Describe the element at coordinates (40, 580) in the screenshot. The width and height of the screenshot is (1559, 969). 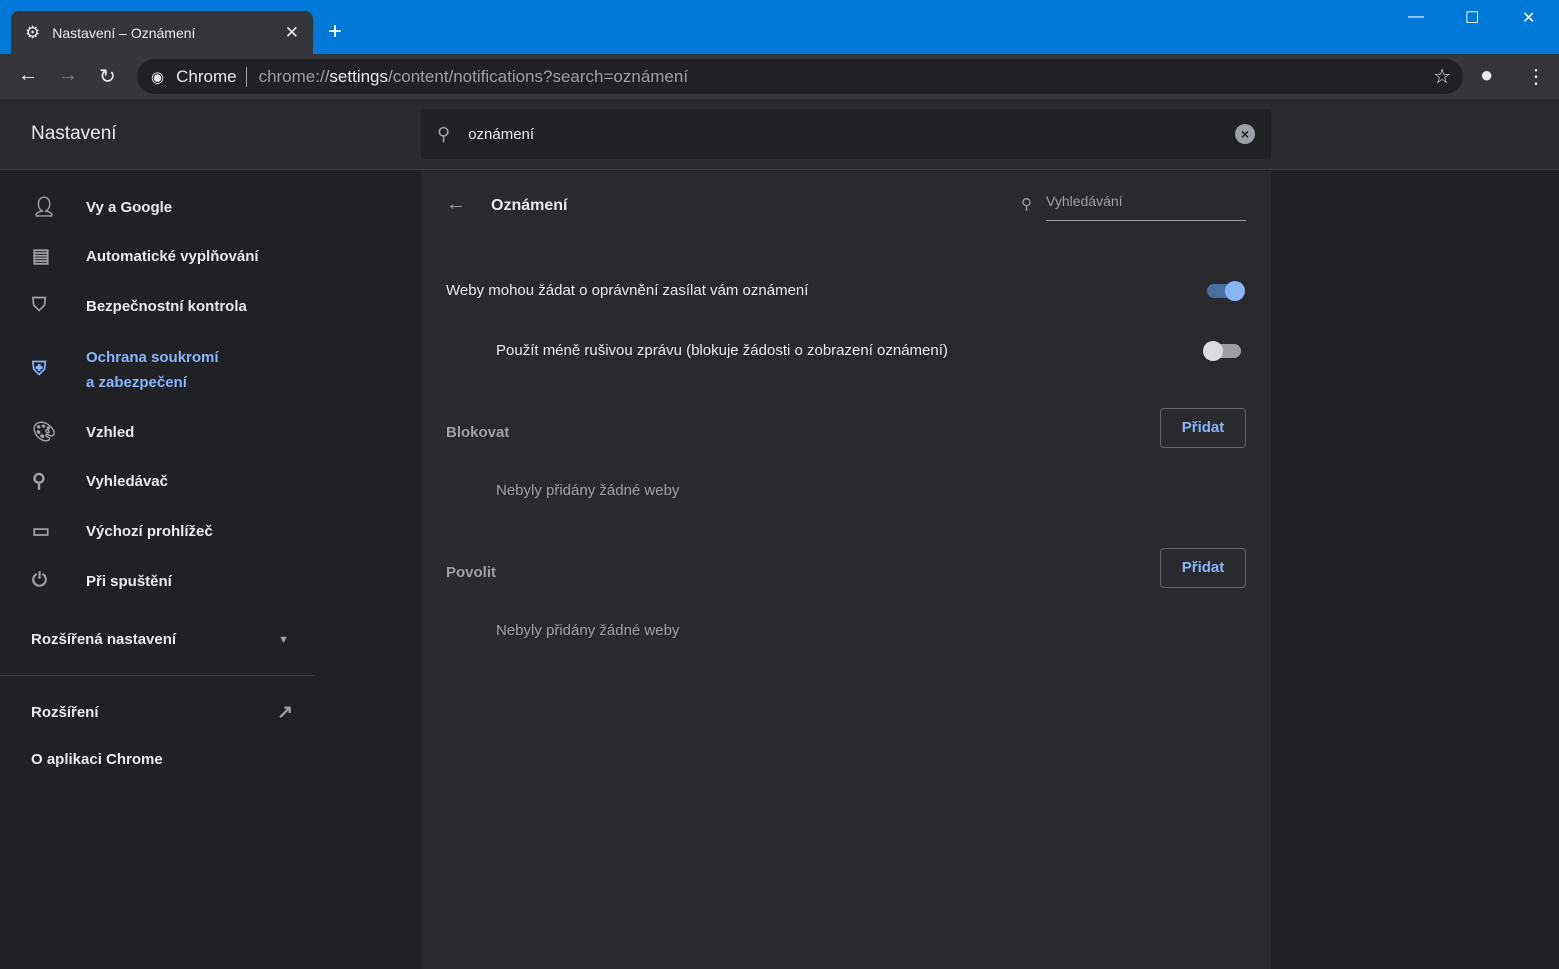
I see `power-icon: ⏻` at that location.